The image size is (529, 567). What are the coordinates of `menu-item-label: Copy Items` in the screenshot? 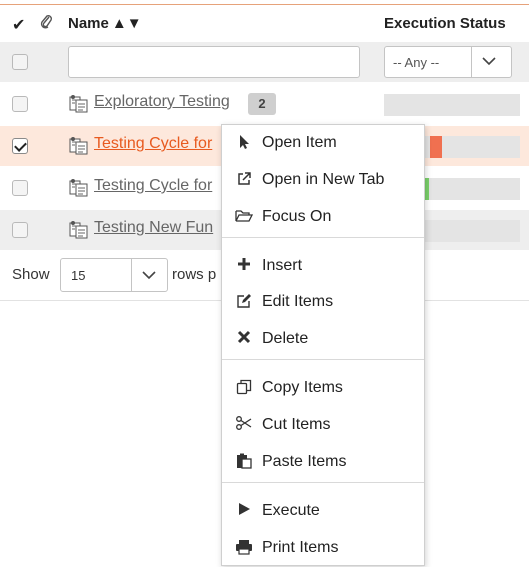 It's located at (302, 387).